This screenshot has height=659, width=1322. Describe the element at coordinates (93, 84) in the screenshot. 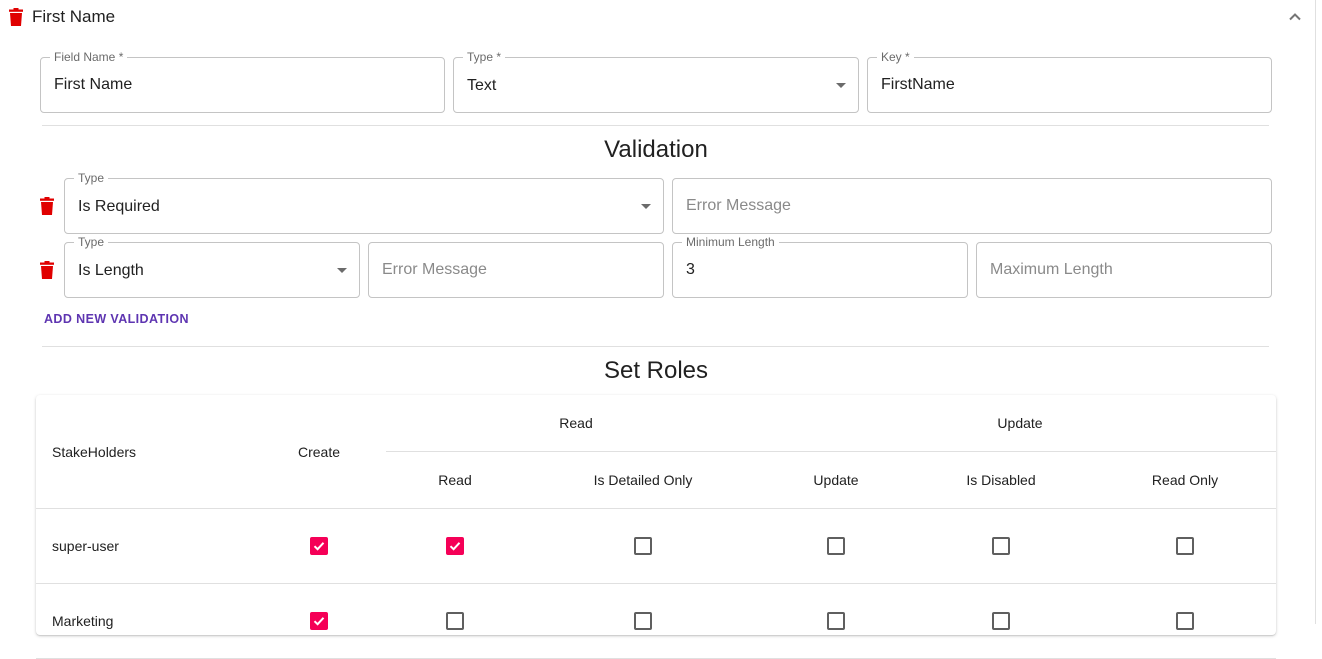

I see `field-name-value: First Name` at that location.